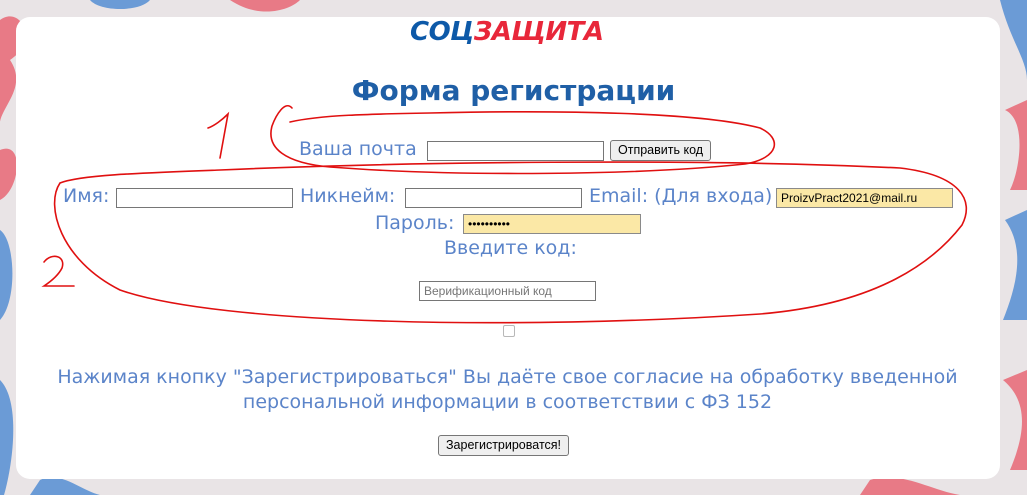  What do you see at coordinates (493, 198) in the screenshot?
I see `nickname-input` at bounding box center [493, 198].